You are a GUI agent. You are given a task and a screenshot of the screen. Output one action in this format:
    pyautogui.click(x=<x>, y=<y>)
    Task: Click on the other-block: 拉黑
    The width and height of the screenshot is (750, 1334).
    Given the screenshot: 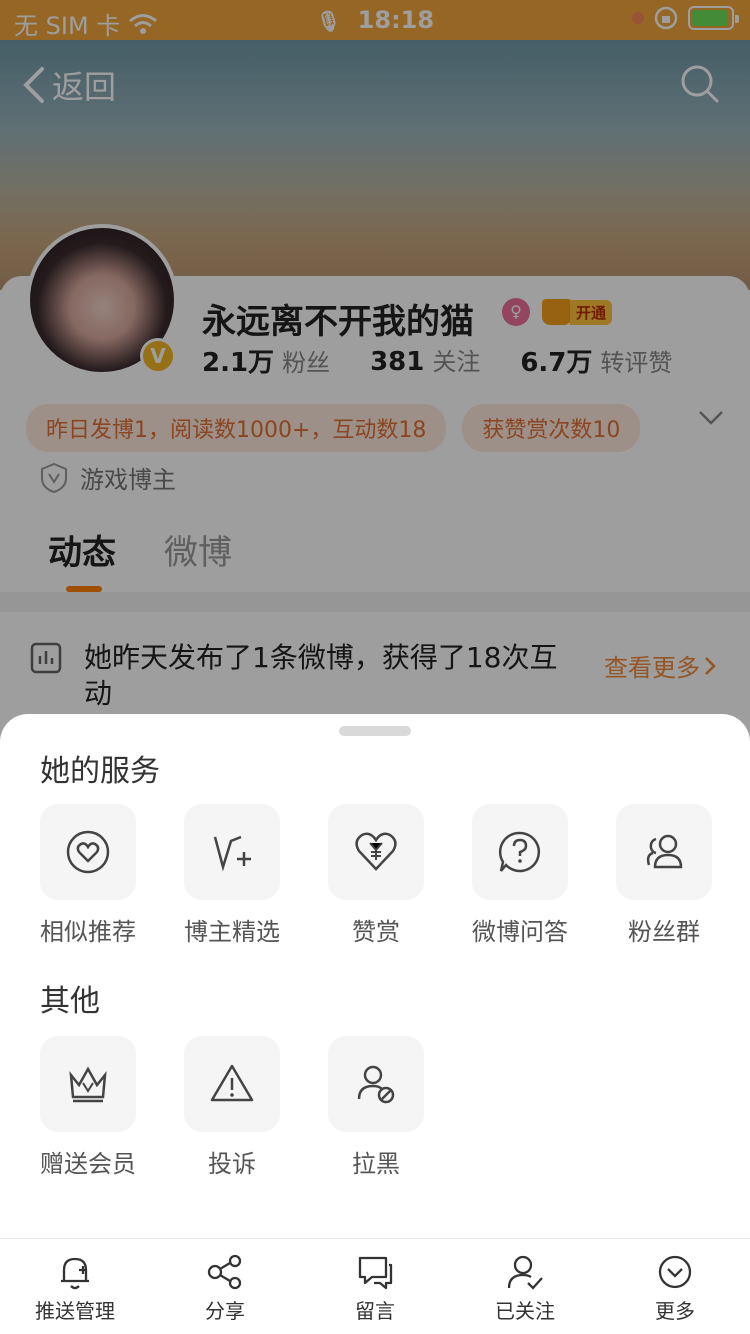 What is the action you would take?
    pyautogui.click(x=376, y=1107)
    